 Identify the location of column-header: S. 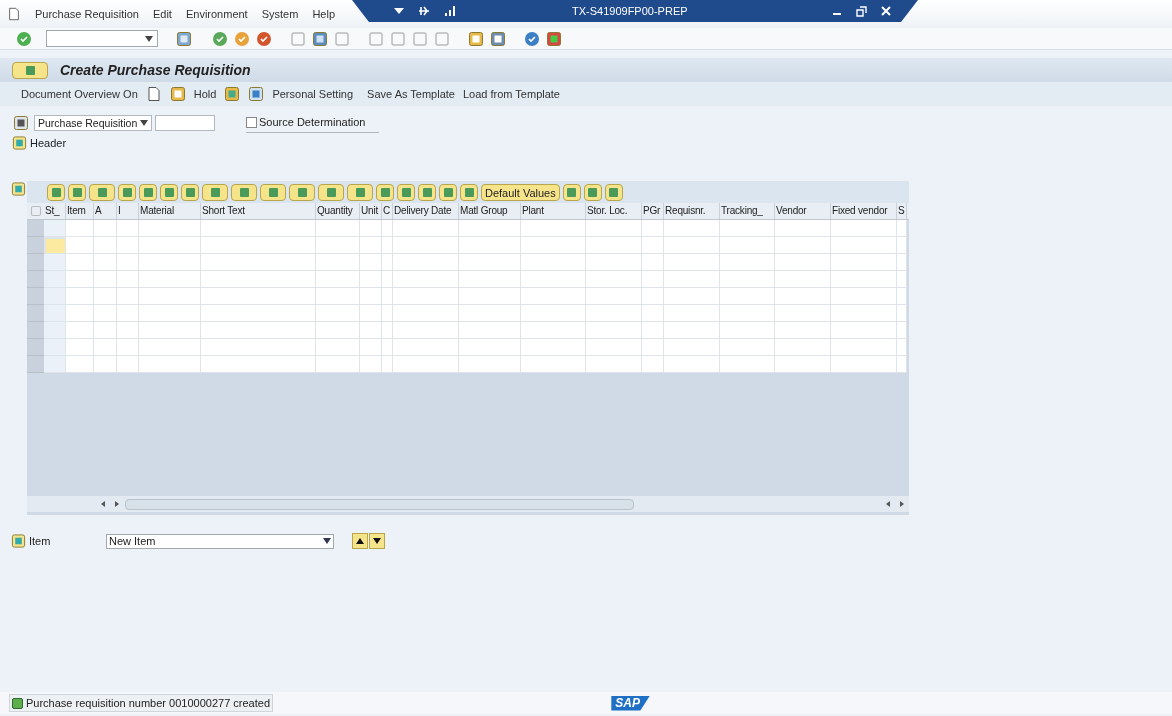
(902, 211).